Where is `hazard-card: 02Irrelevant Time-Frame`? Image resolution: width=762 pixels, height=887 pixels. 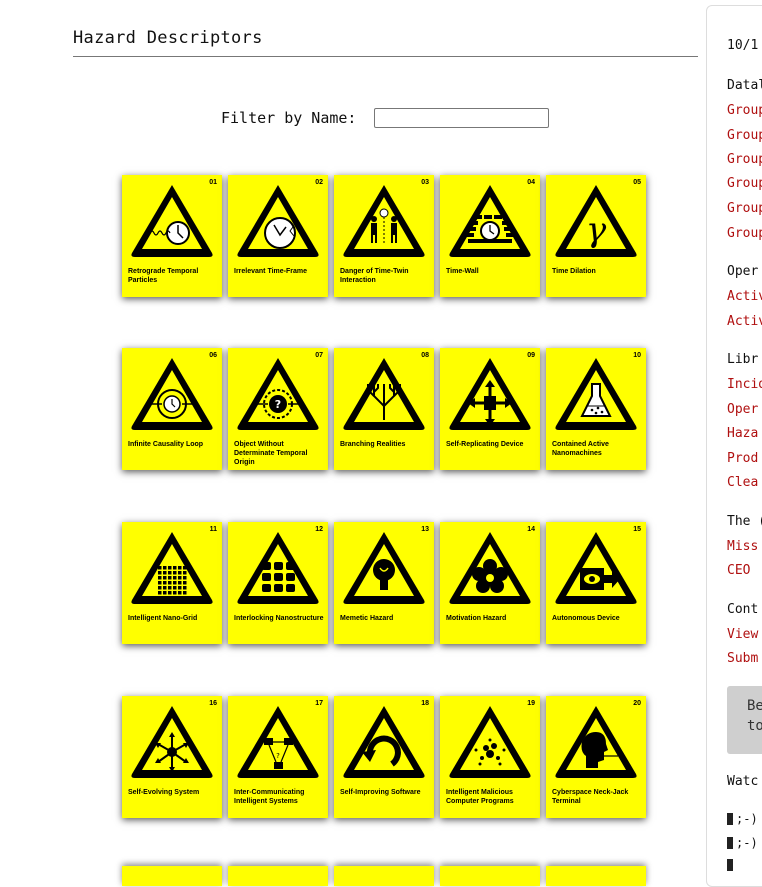
hazard-card: 02Irrelevant Time-Frame is located at coordinates (278, 236).